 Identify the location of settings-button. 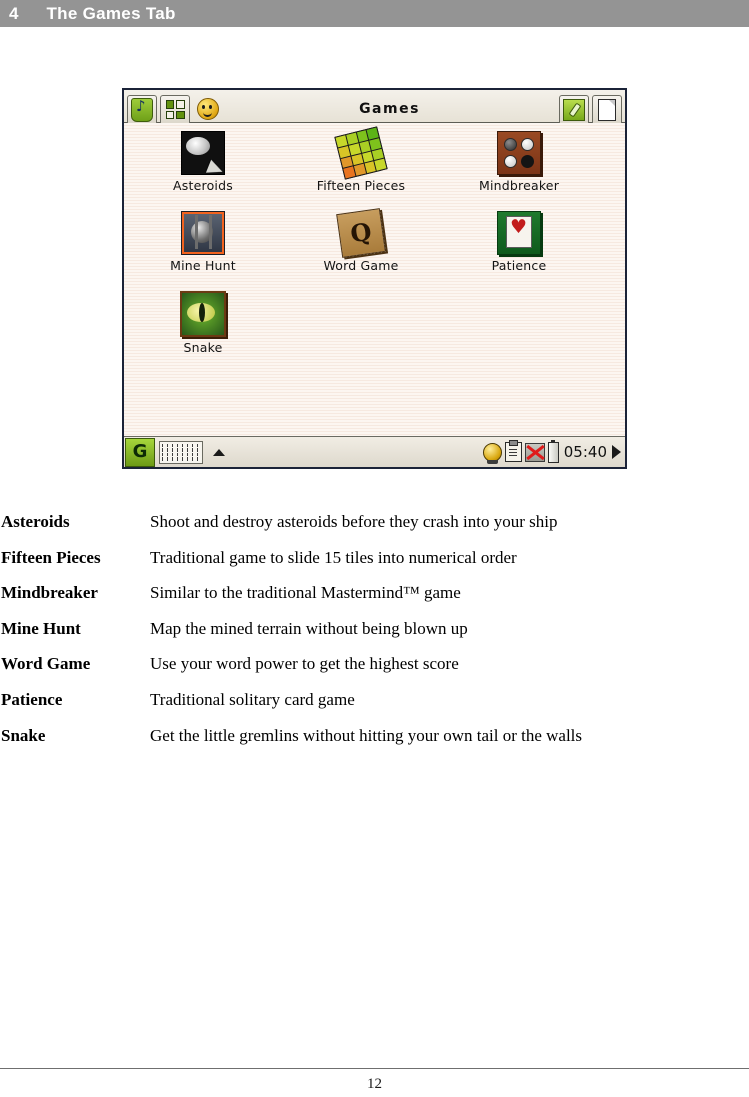
(574, 109).